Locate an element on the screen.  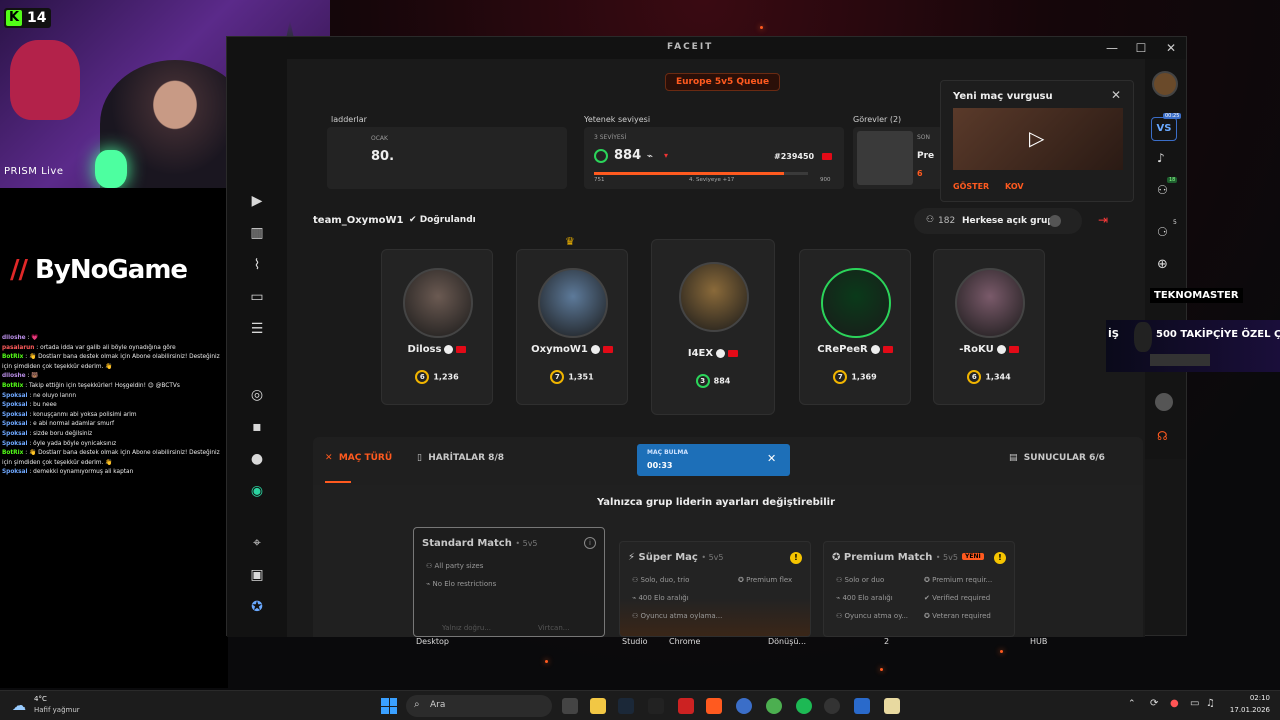
bell-icon: ♪ is located at coordinates (1161, 158).